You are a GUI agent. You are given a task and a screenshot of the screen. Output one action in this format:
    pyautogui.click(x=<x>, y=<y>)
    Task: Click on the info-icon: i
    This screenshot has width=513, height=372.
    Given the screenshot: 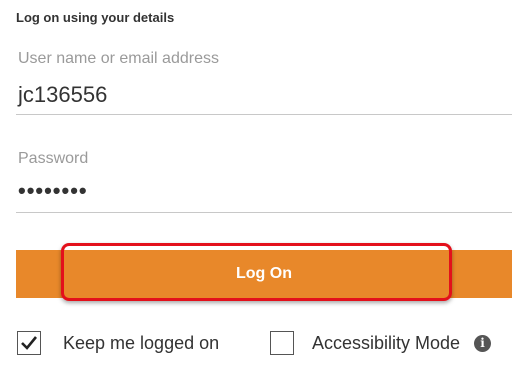 What is the action you would take?
    pyautogui.click(x=483, y=343)
    